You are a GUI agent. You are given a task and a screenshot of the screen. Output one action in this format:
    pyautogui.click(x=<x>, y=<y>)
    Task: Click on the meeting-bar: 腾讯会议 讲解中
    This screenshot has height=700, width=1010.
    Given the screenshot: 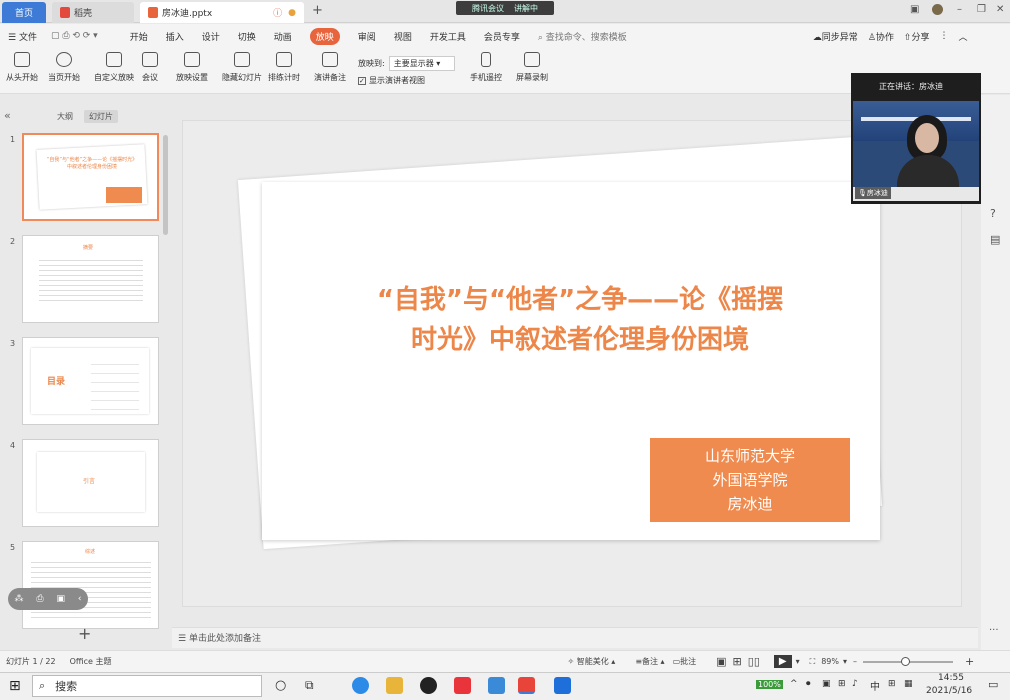 What is the action you would take?
    pyautogui.click(x=505, y=8)
    